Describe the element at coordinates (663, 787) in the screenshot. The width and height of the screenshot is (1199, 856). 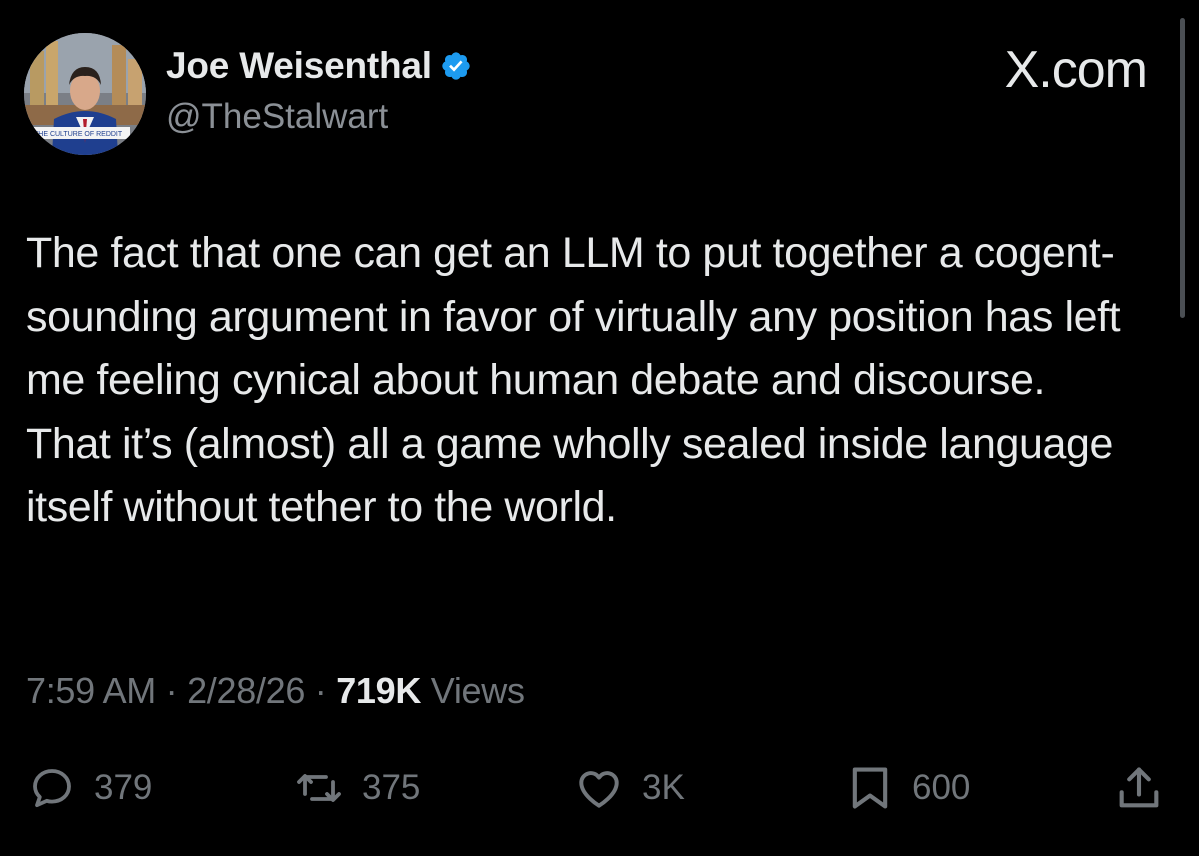
I see `like-count: 3K` at that location.